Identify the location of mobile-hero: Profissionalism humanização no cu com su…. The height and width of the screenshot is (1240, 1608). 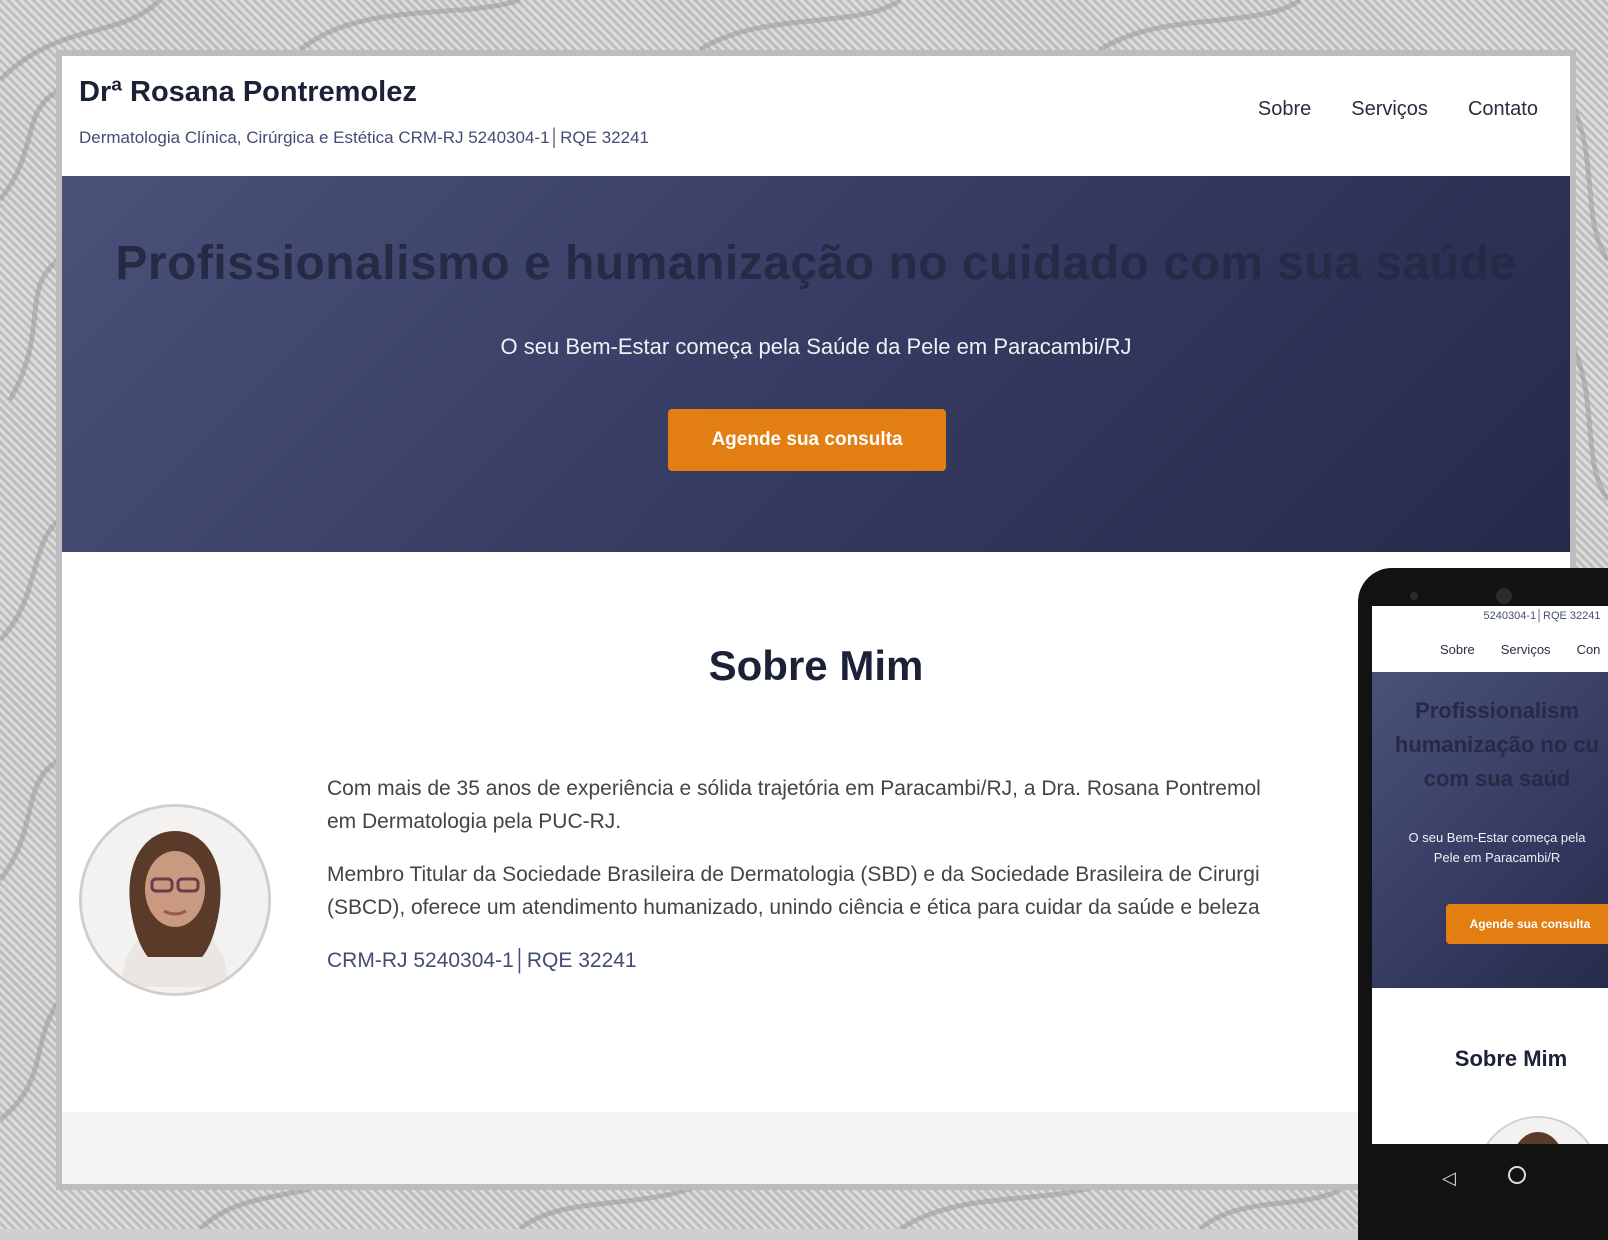
(1490, 830).